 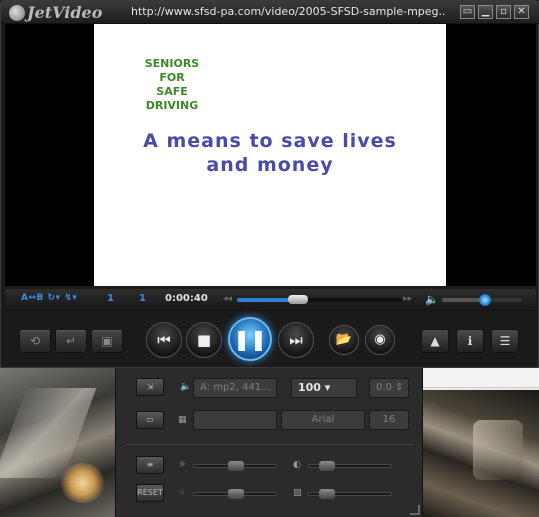 I want to click on brightness-icon: ☼, so click(x=182, y=465).